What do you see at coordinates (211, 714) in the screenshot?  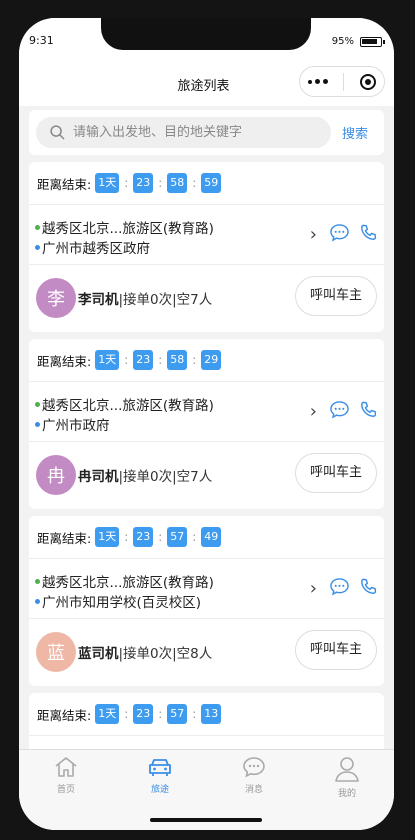 I see `countdown-seconds: 13` at bounding box center [211, 714].